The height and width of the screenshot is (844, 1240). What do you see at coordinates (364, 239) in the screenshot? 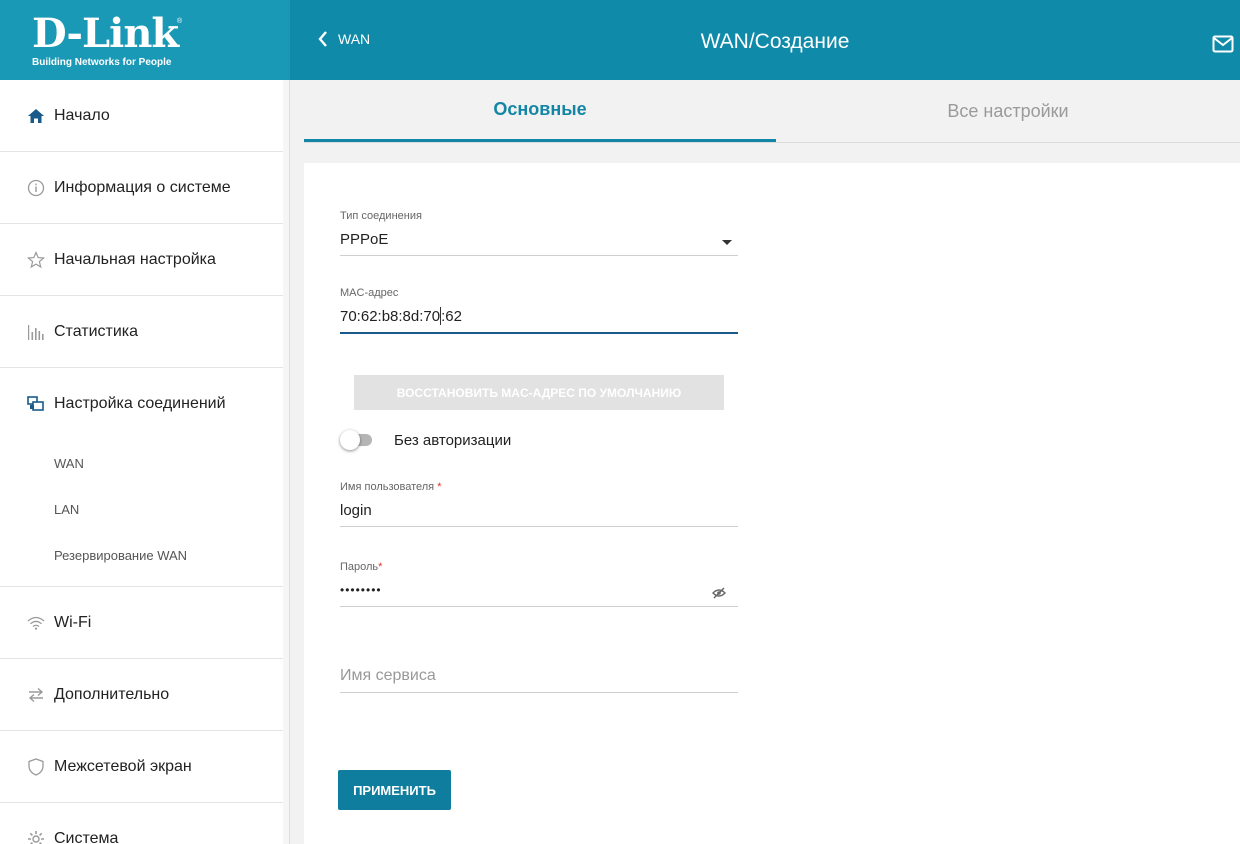
I see `connection-type-value: PPPoE` at bounding box center [364, 239].